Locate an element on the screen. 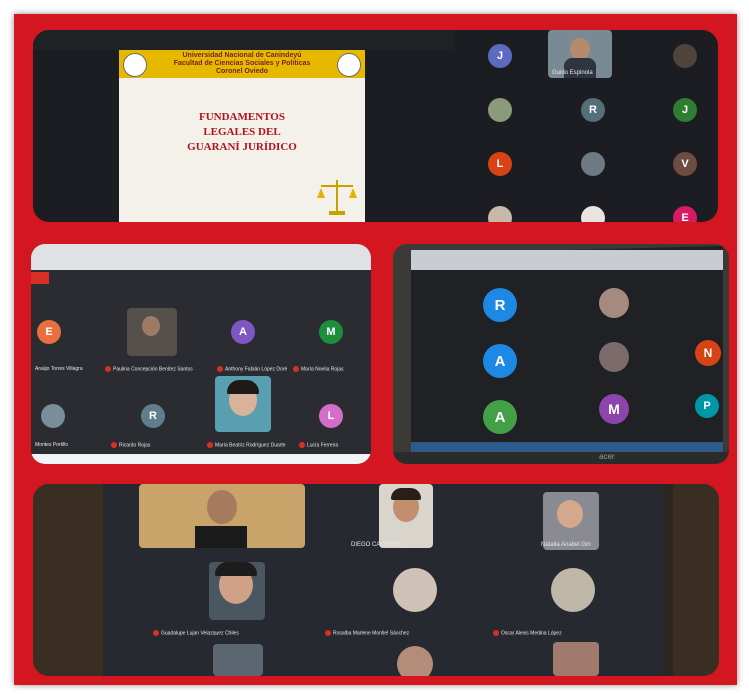 The height and width of the screenshot is (697, 749). meeting-control-bar is located at coordinates (201, 459).